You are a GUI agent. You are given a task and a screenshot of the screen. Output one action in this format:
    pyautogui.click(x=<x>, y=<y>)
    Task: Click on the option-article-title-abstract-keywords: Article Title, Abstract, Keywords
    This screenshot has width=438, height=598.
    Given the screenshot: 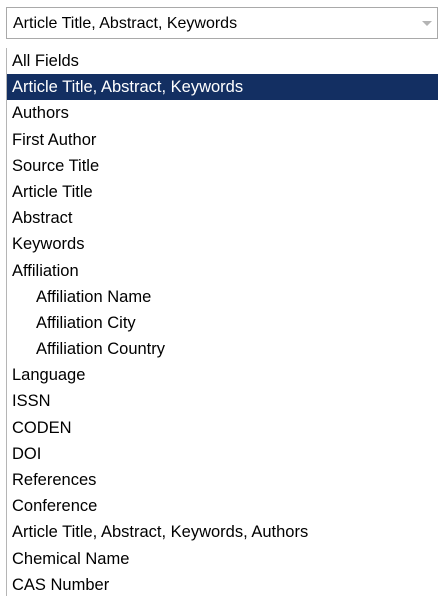 What is the action you would take?
    pyautogui.click(x=222, y=87)
    